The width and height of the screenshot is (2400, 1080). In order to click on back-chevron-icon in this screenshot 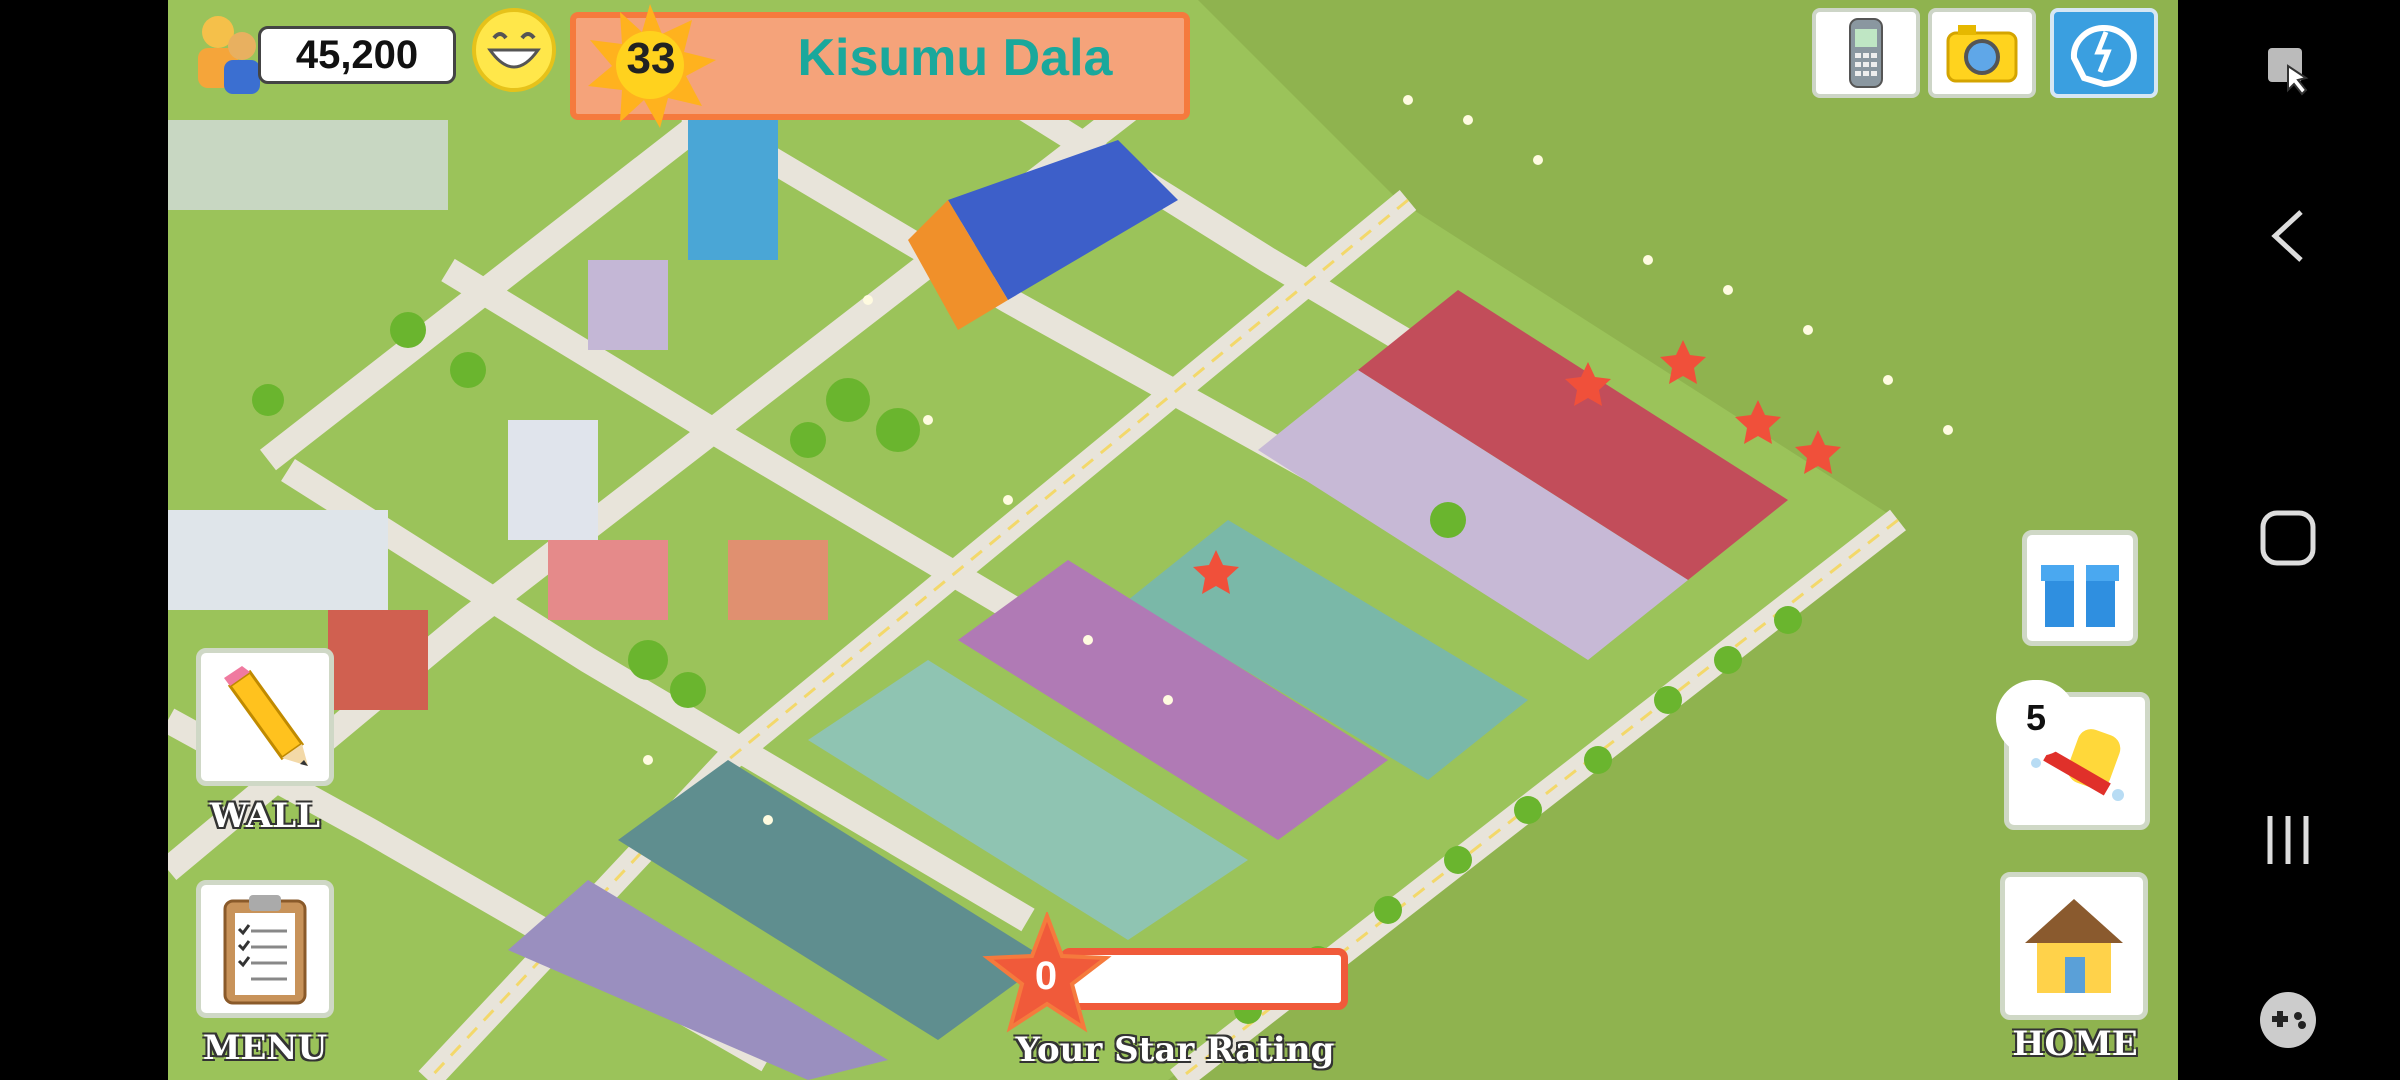, I will do `click(2287, 236)`.